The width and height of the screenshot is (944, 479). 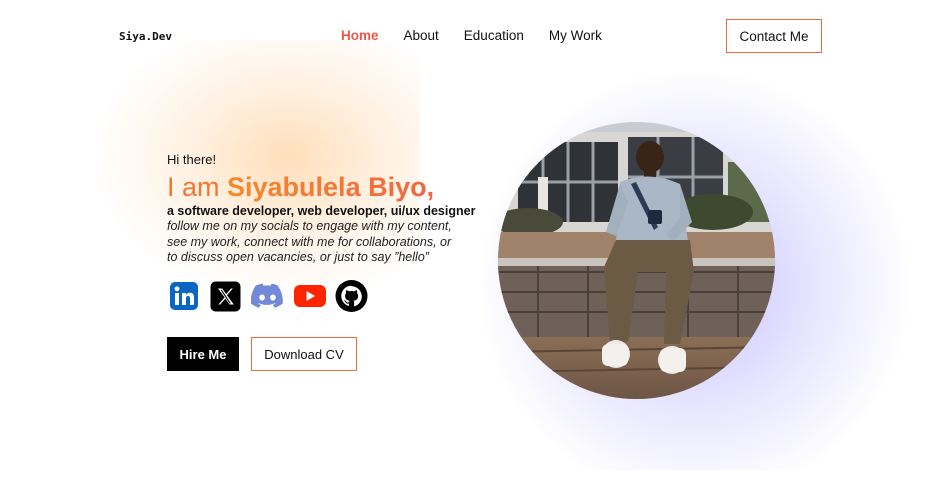 I want to click on contact-me-button: Contact Me, so click(x=774, y=36).